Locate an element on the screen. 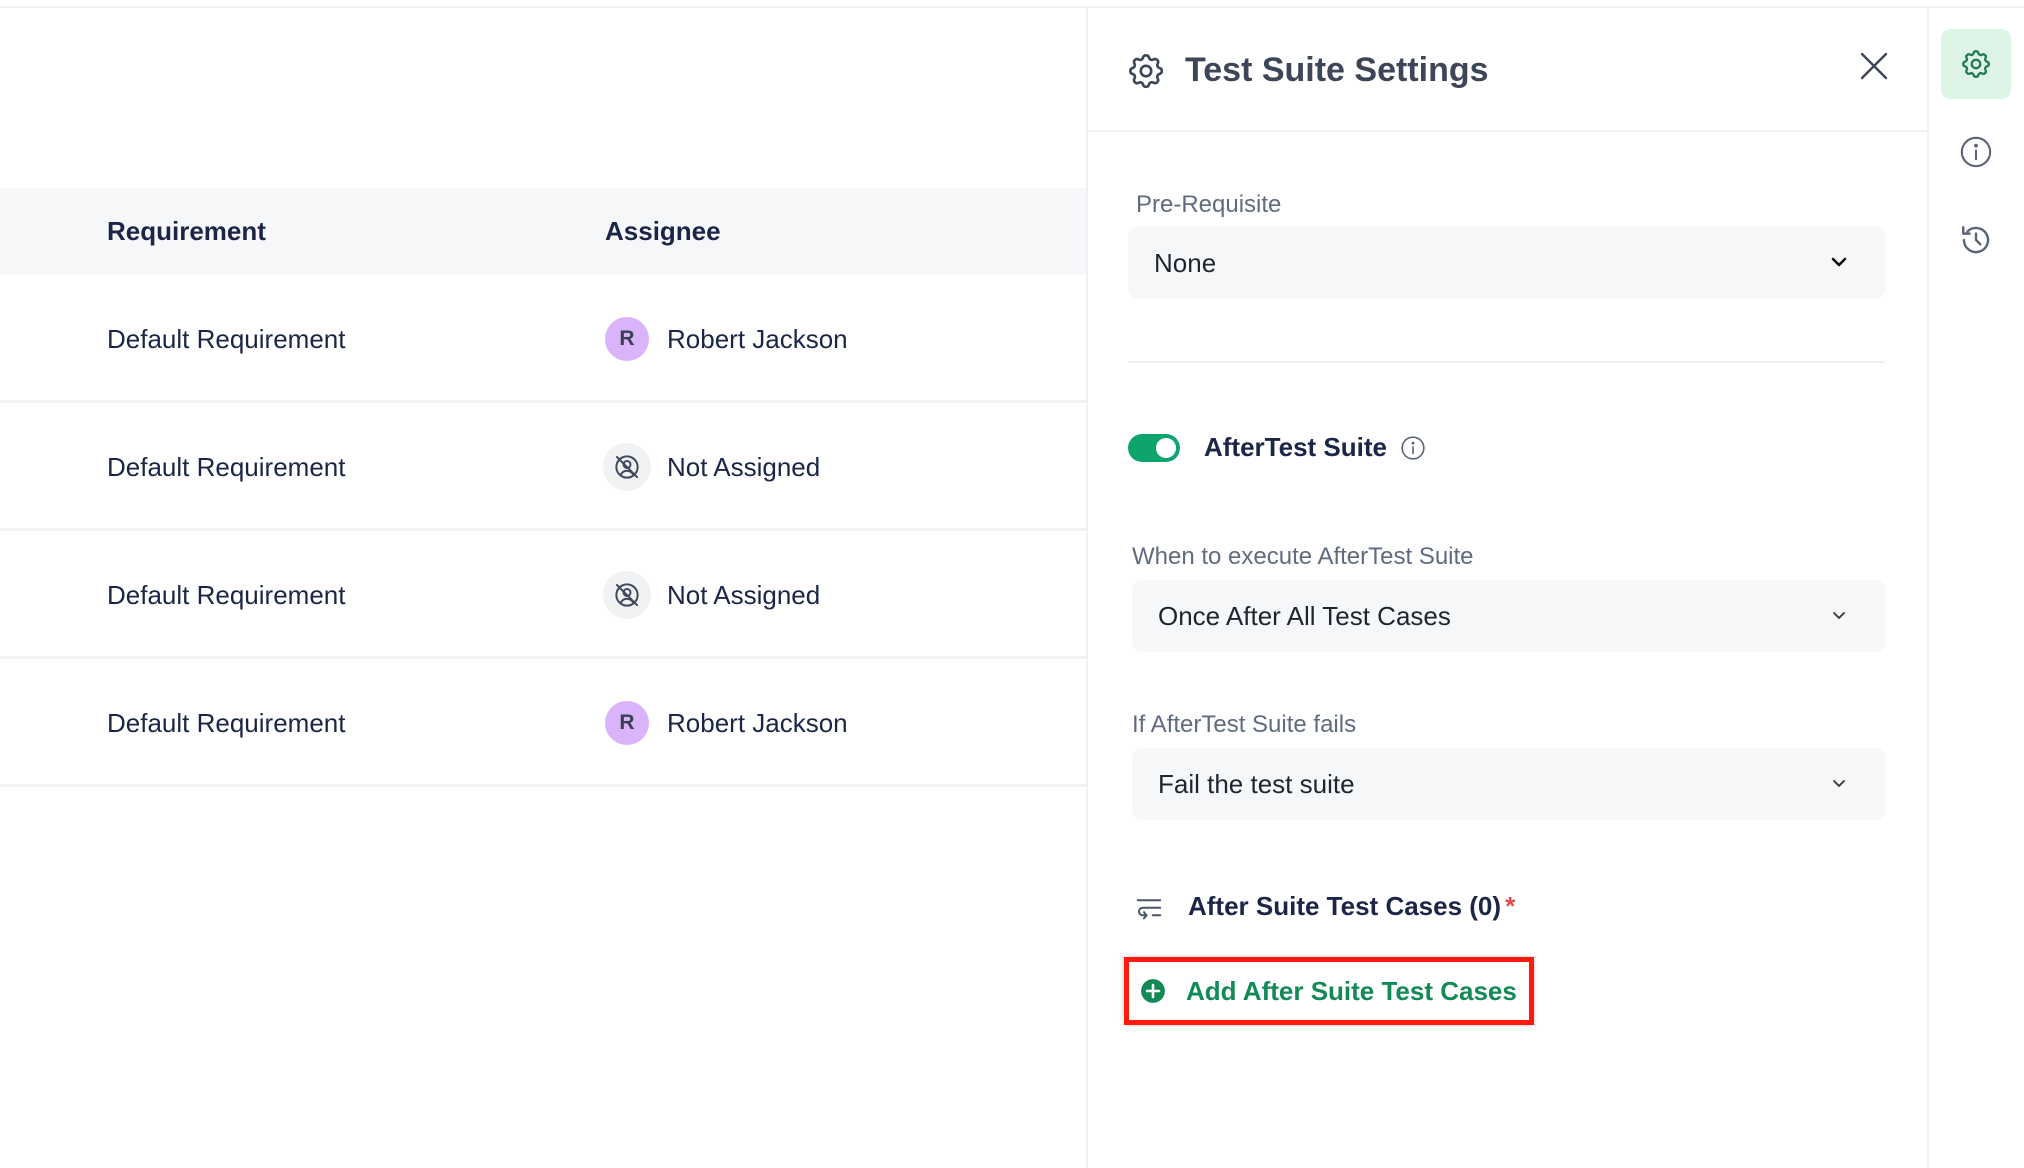  when-to-execute-value: Once After All Test Cases is located at coordinates (1304, 616).